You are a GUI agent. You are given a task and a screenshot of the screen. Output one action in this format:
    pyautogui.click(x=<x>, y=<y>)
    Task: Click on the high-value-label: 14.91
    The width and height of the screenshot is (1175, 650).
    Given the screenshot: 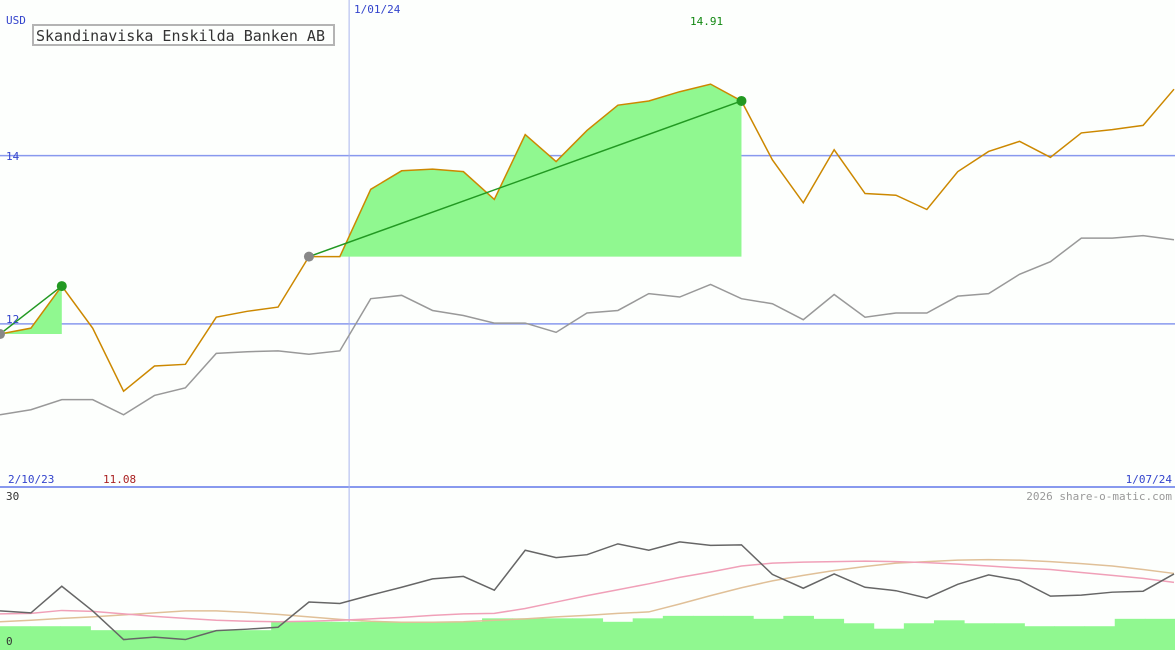 What is the action you would take?
    pyautogui.click(x=706, y=21)
    